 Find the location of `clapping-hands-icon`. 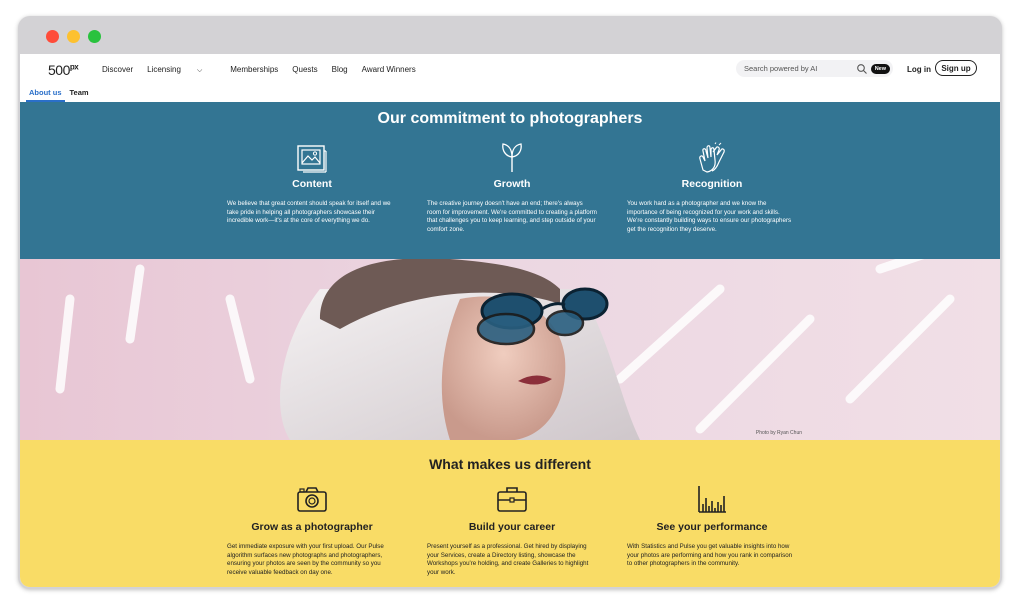

clapping-hands-icon is located at coordinates (712, 157).